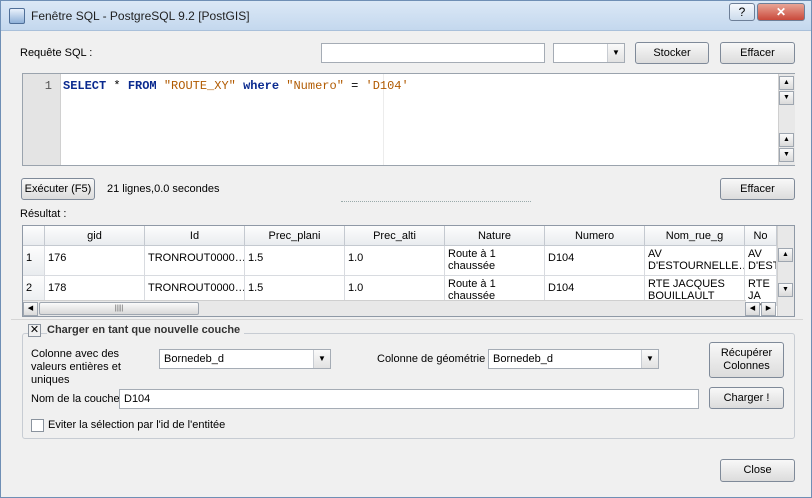 This screenshot has height=498, width=812. Describe the element at coordinates (85, 86) in the screenshot. I see `keyword-select: SELECT` at that location.